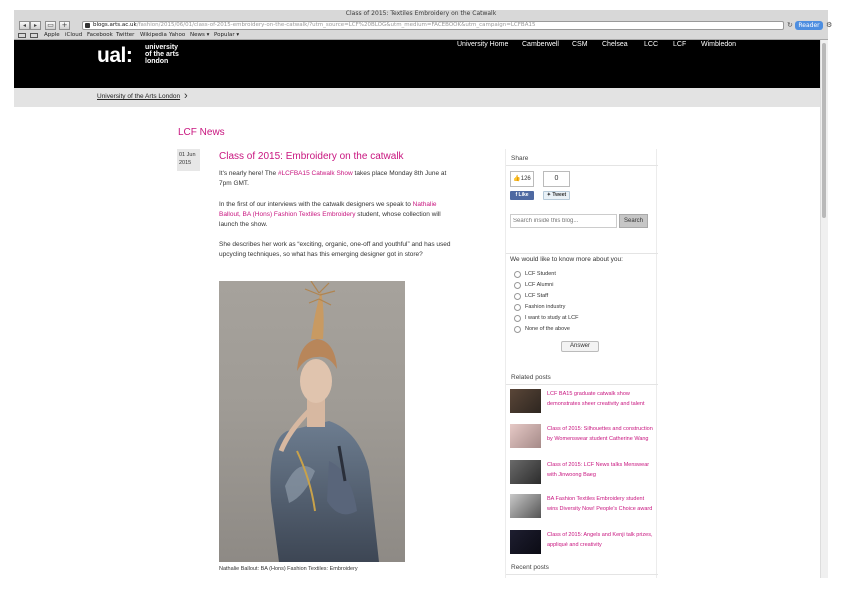 Image resolution: width=842 pixels, height=596 pixels. I want to click on poll-option: Fashion industry, so click(579, 307).